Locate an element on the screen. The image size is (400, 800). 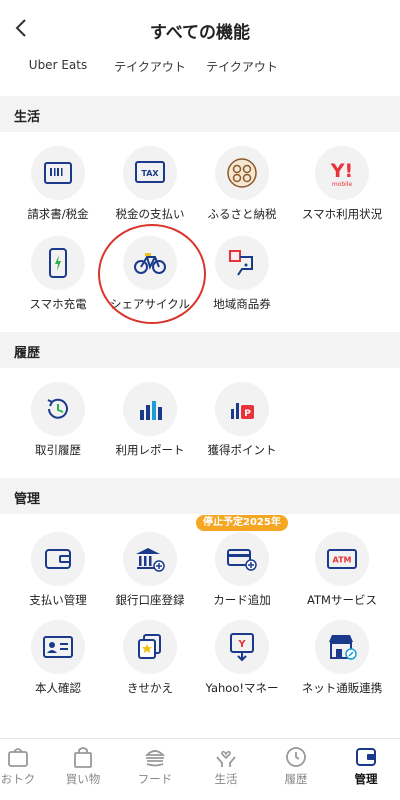
section-life-title: 生活 is located at coordinates (27, 117).